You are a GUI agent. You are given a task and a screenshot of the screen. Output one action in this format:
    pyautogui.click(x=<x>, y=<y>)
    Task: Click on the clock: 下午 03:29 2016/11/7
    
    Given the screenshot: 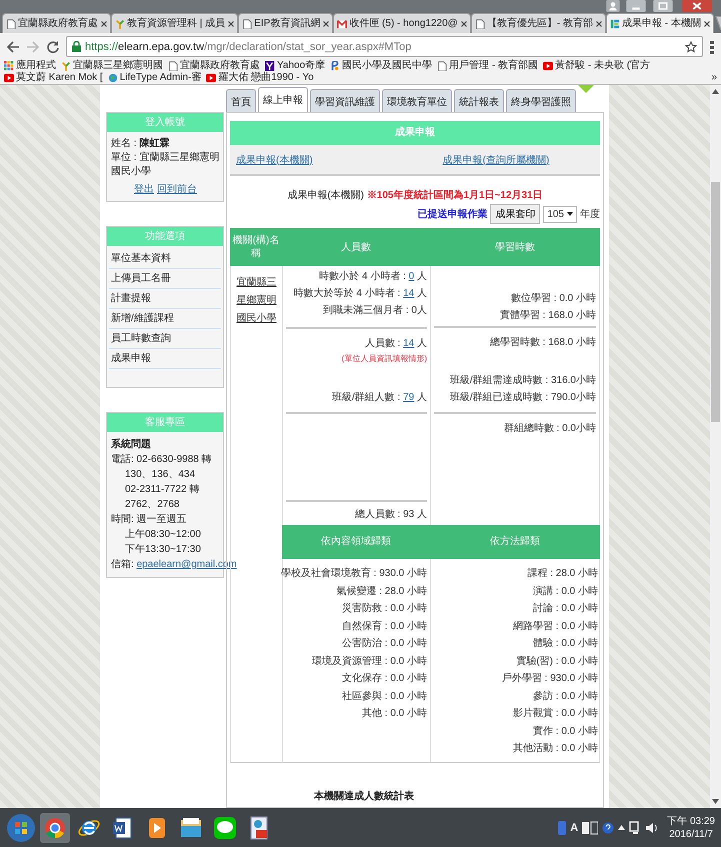 What is the action you would take?
    pyautogui.click(x=691, y=827)
    